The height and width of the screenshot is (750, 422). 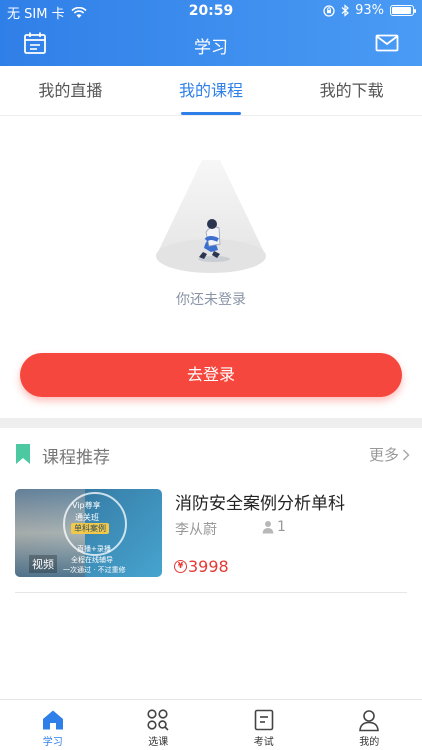 I want to click on thumb-line-1: Vip尊享, so click(x=86, y=505).